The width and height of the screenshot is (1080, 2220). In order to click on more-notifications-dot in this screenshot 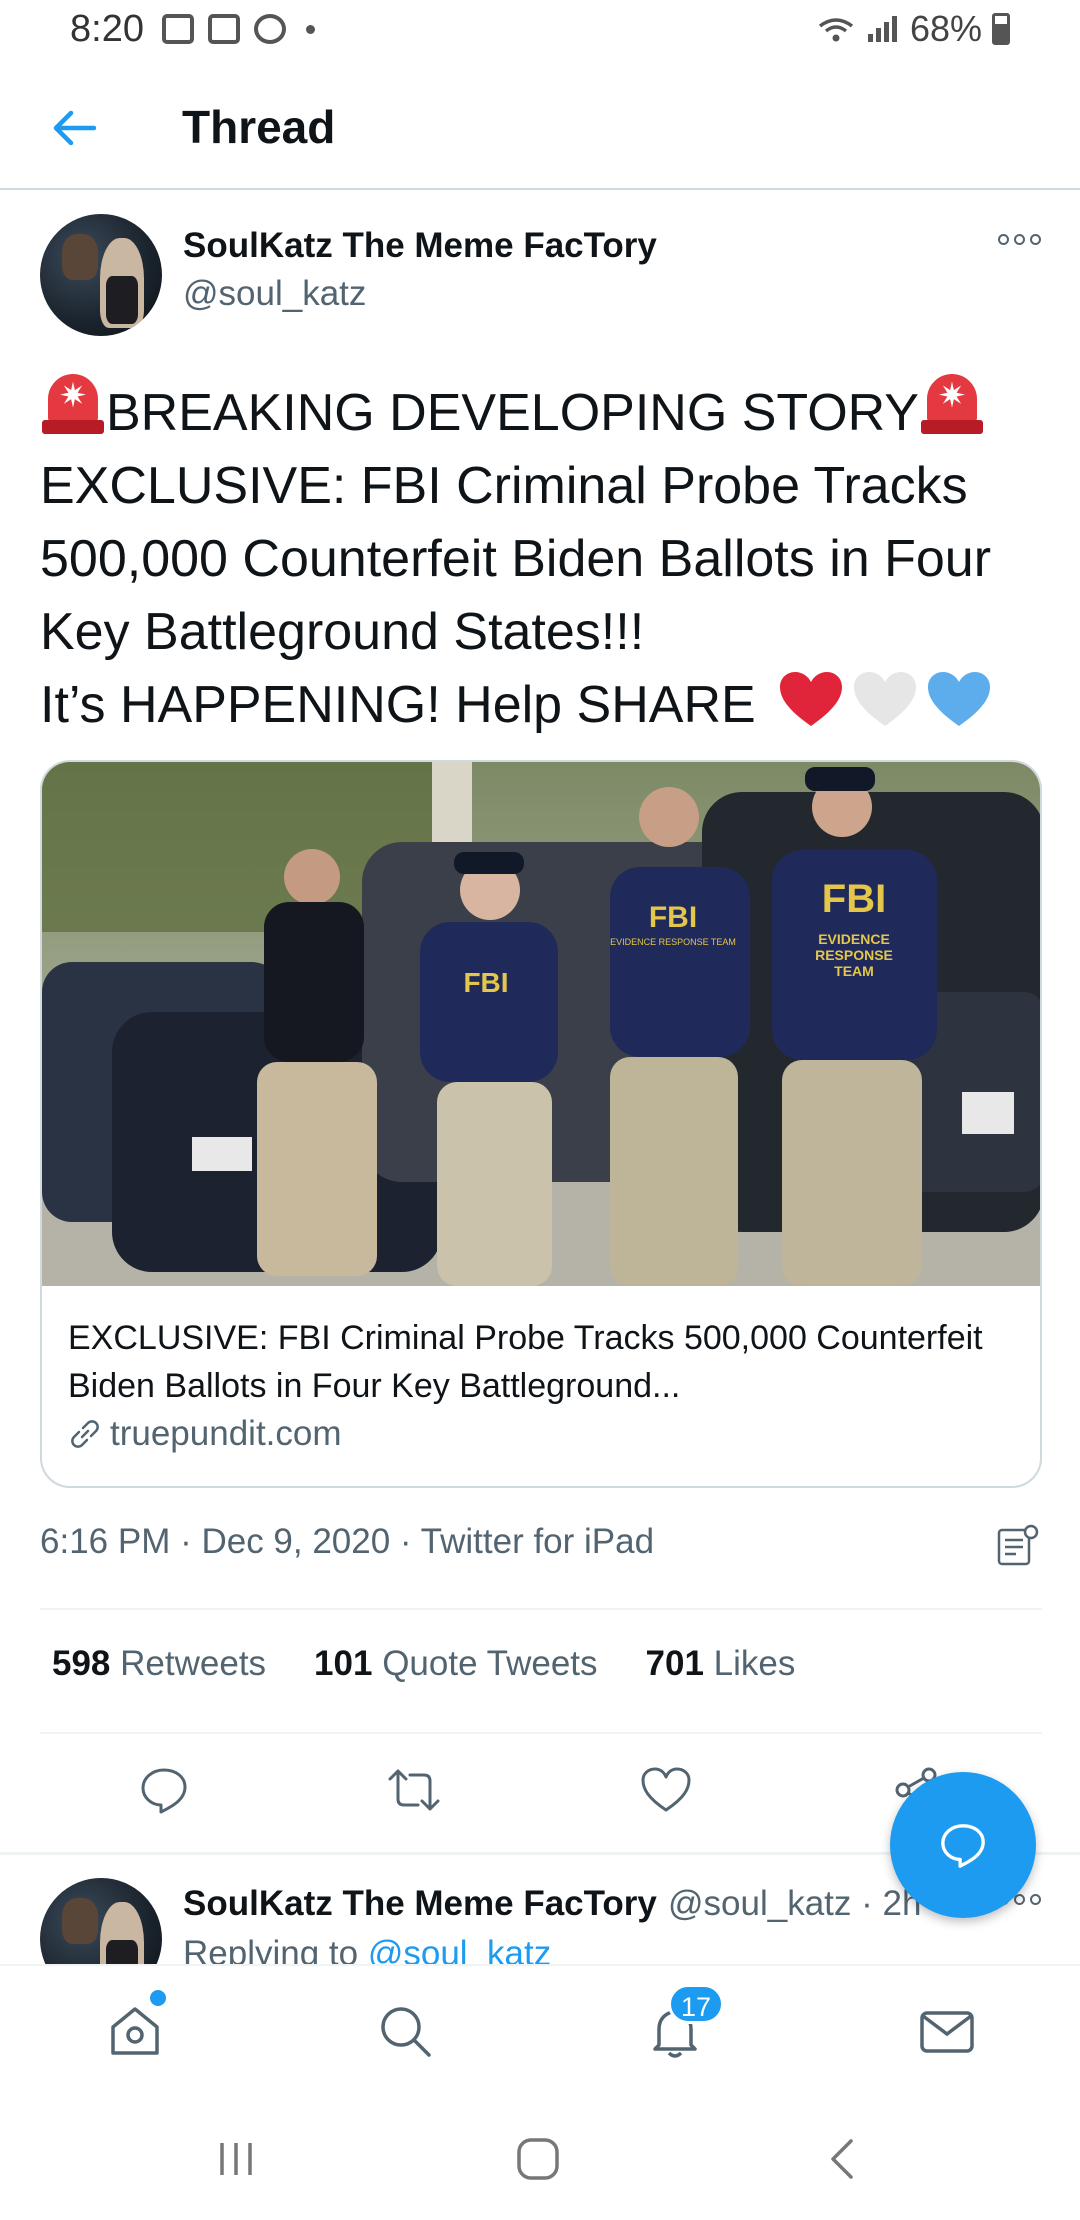, I will do `click(310, 29)`.